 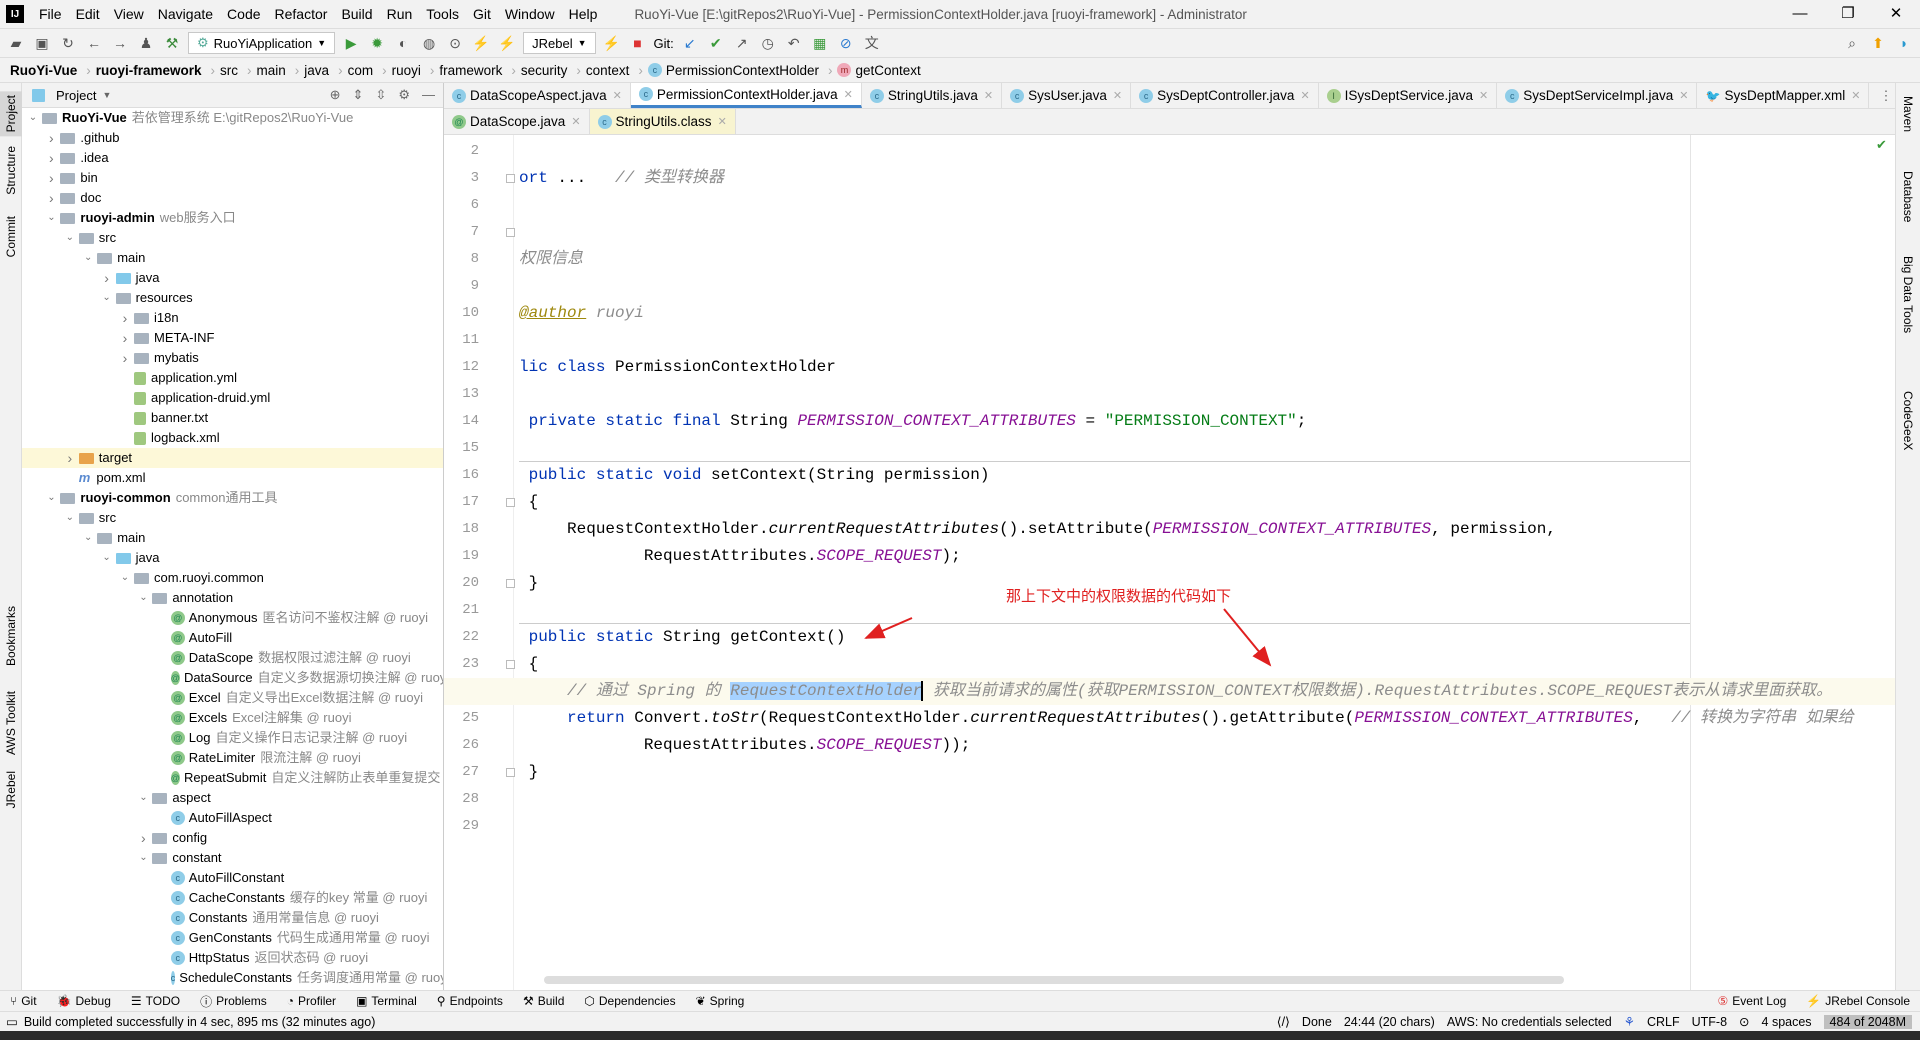 What do you see at coordinates (507, 43) in the screenshot?
I see `jrebel-debug-icon: ⚡` at bounding box center [507, 43].